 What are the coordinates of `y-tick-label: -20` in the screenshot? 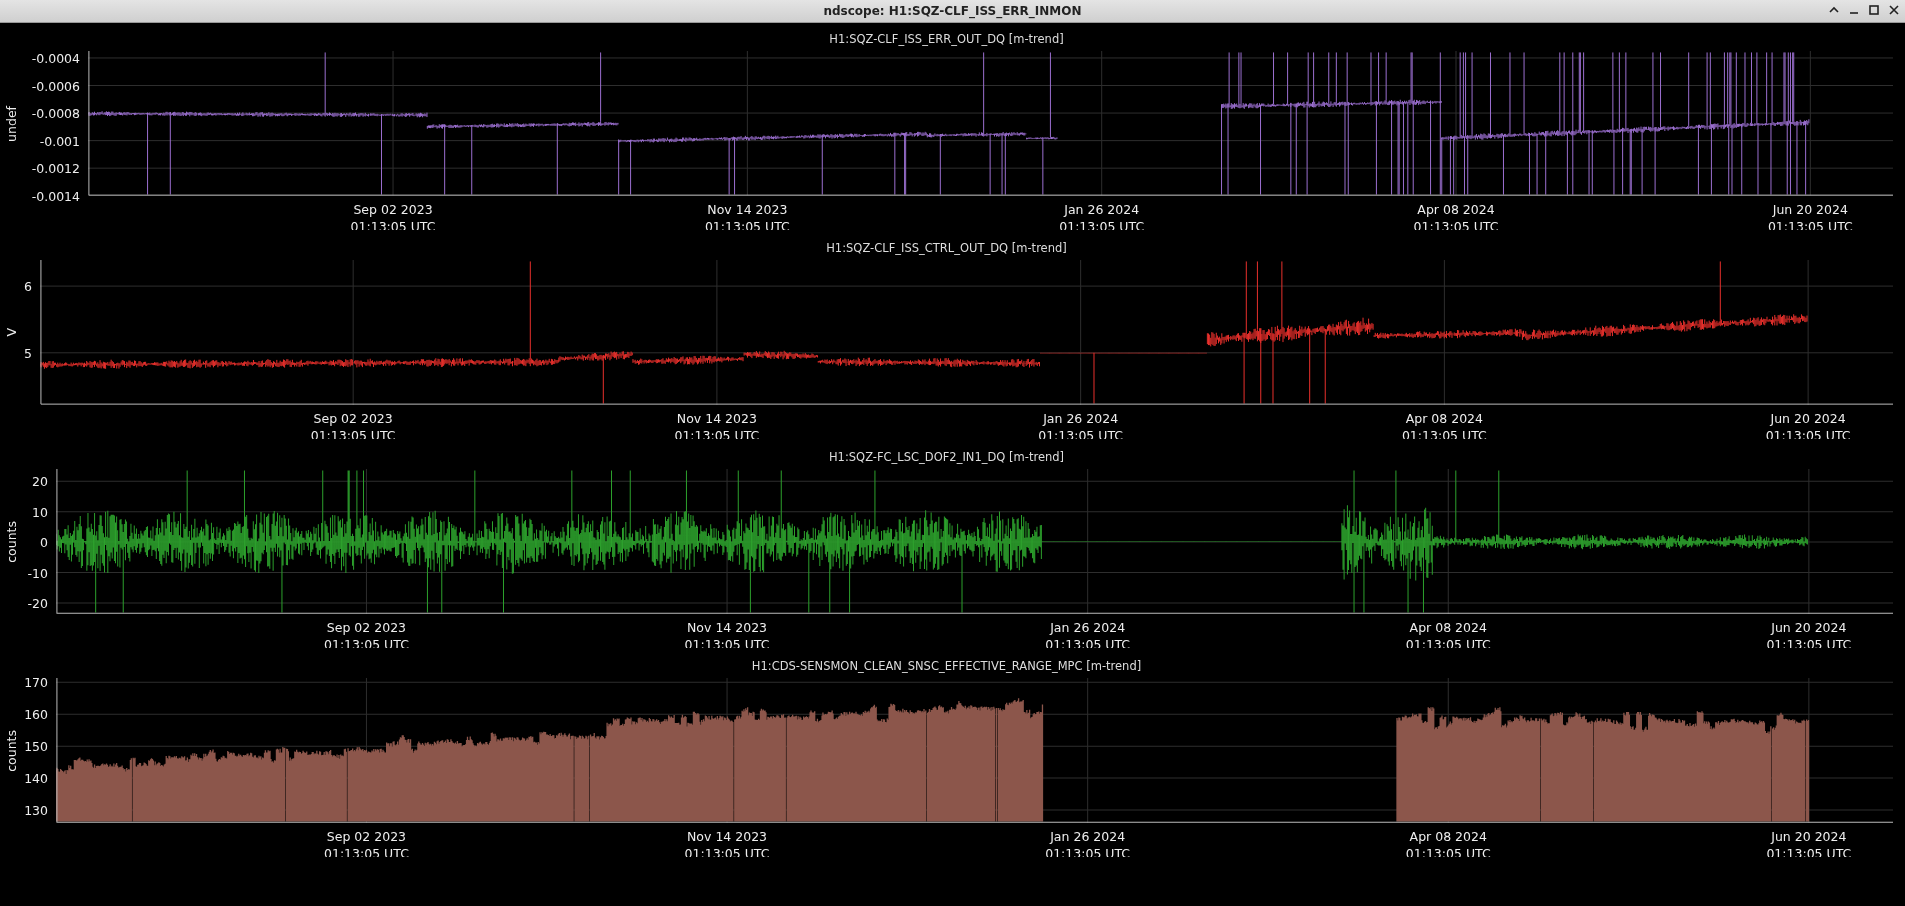 It's located at (37, 603).